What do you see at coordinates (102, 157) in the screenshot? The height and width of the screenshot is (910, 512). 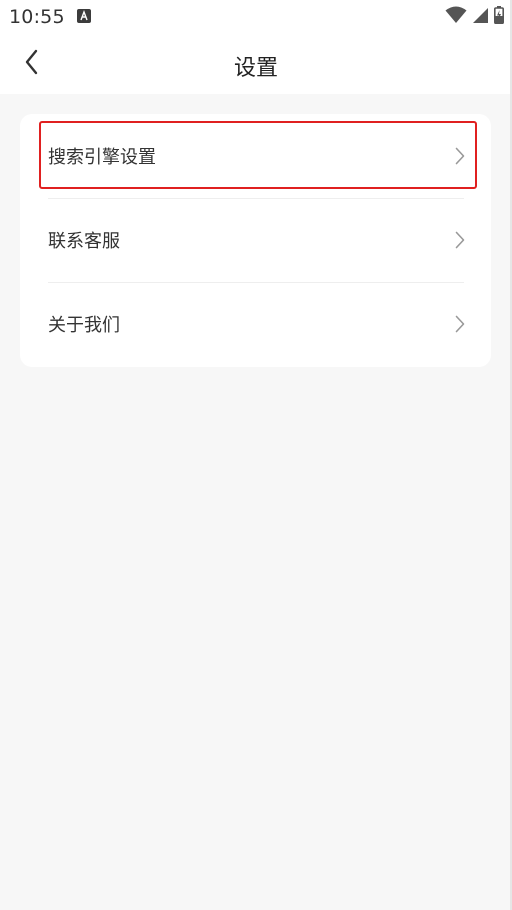 I see `menu-item-label: 搜索引擎设置` at bounding box center [102, 157].